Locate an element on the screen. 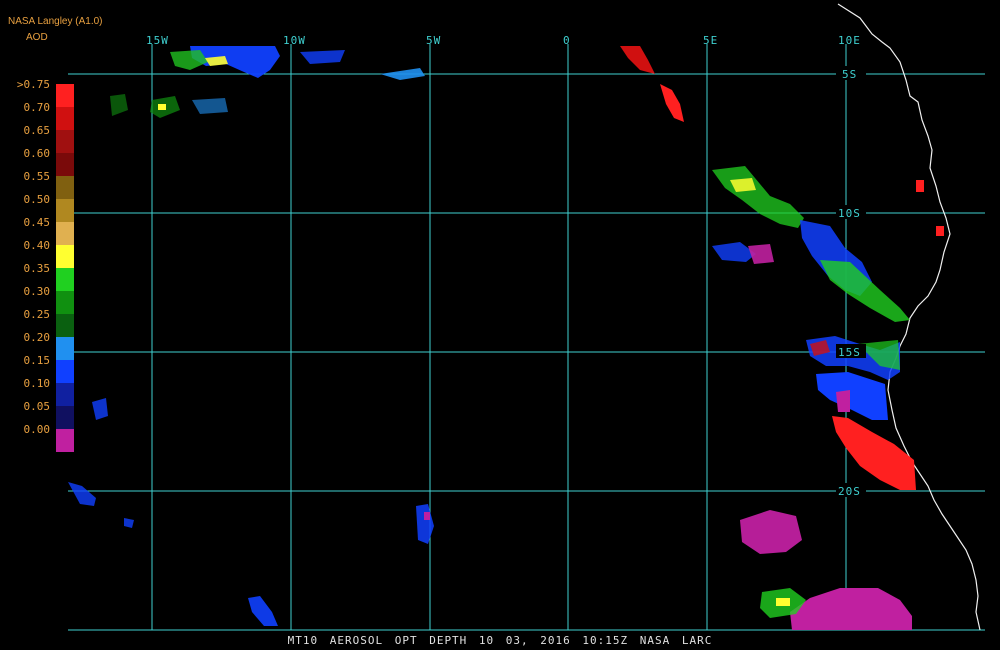 This screenshot has height=650, width=1000. legend-label: 0.70 is located at coordinates (37, 107).